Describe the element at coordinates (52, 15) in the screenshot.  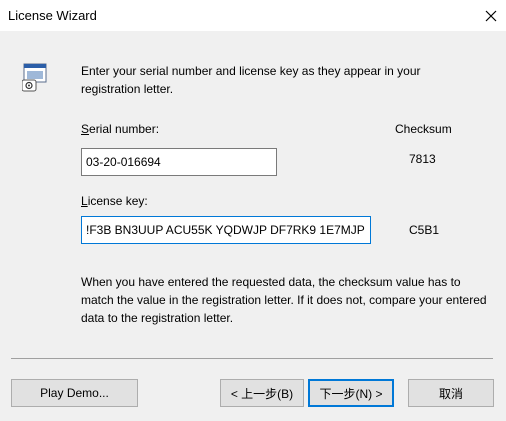
I see `window-title: License Wizard` at that location.